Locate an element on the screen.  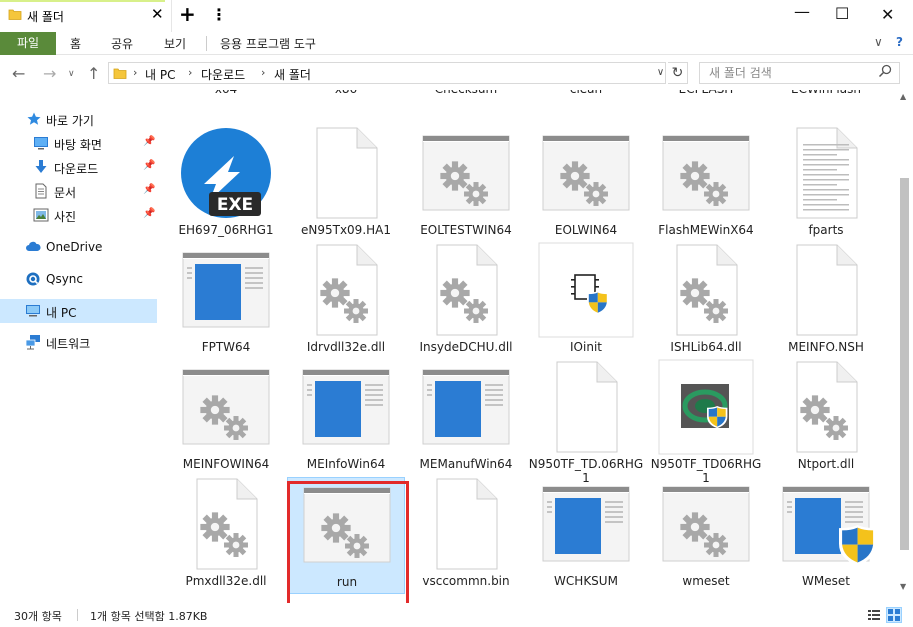
file-item: FPTW64 is located at coordinates (226, 301).